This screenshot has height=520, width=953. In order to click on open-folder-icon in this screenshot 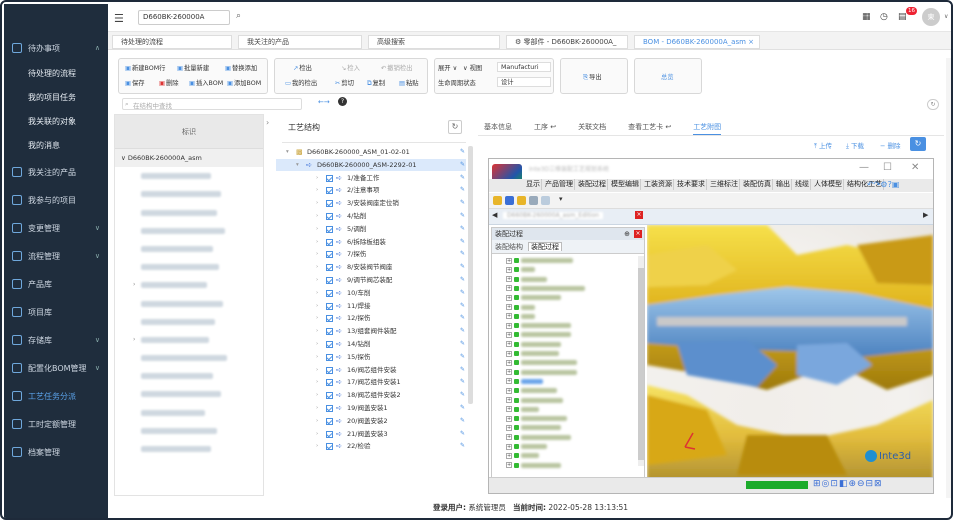, I will do `click(497, 200)`.